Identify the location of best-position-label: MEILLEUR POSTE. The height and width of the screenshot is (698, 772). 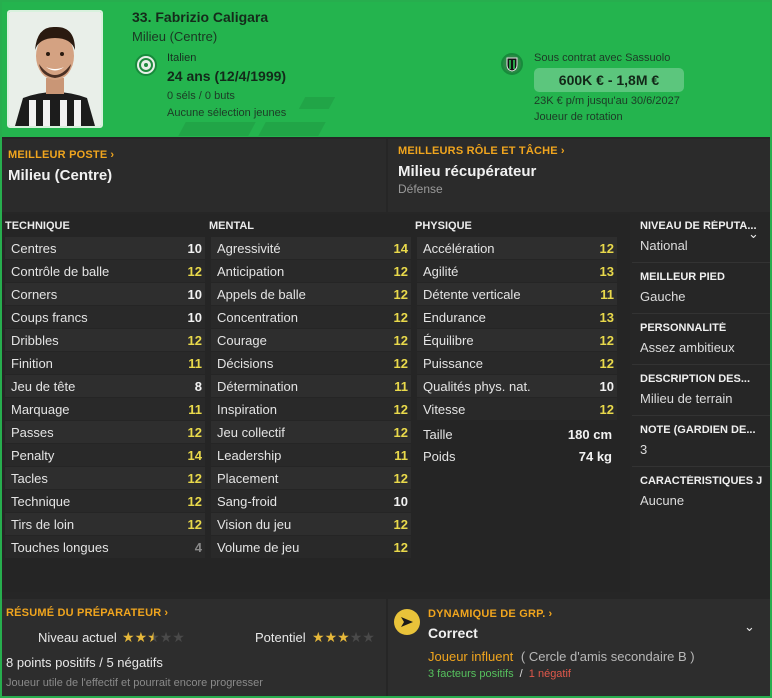
(58, 155).